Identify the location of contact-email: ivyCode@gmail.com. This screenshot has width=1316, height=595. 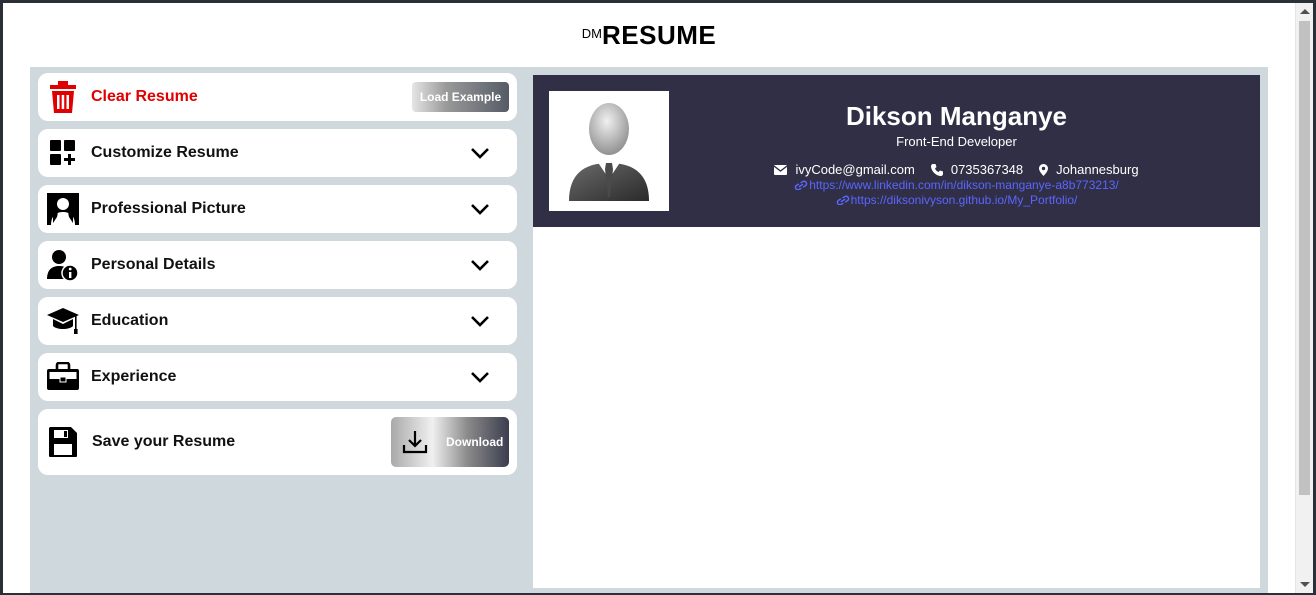
(844, 169).